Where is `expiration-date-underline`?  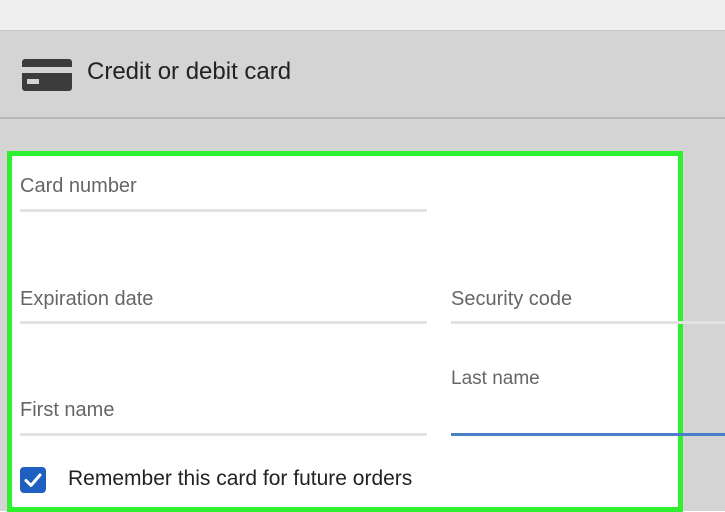
expiration-date-underline is located at coordinates (223, 322).